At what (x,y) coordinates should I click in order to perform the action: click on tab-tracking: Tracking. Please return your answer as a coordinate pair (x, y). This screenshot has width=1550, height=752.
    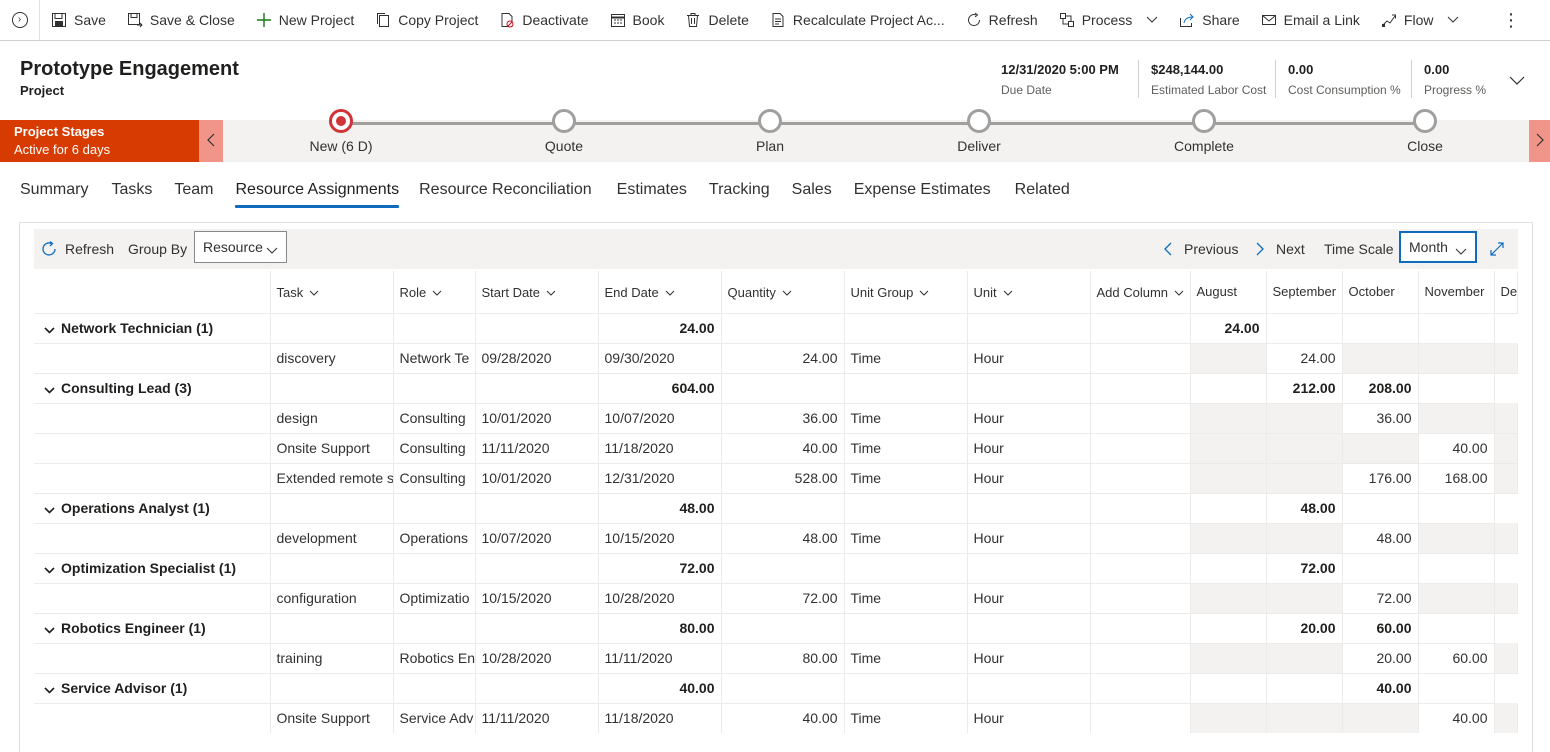
    Looking at the image, I should click on (739, 193).